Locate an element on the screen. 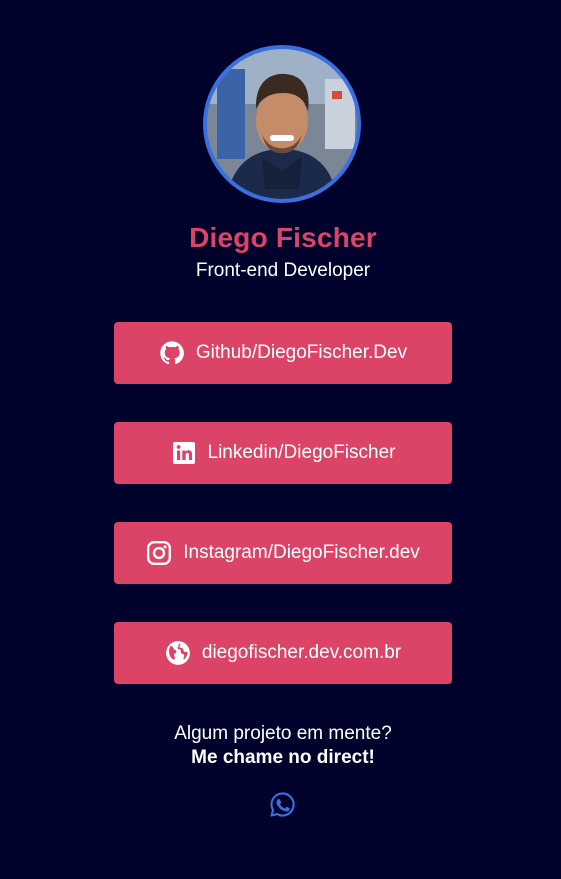 Image resolution: width=561 pixels, height=879 pixels. instagram-link-button: Instagram/DiegoFischer.dev is located at coordinates (283, 553).